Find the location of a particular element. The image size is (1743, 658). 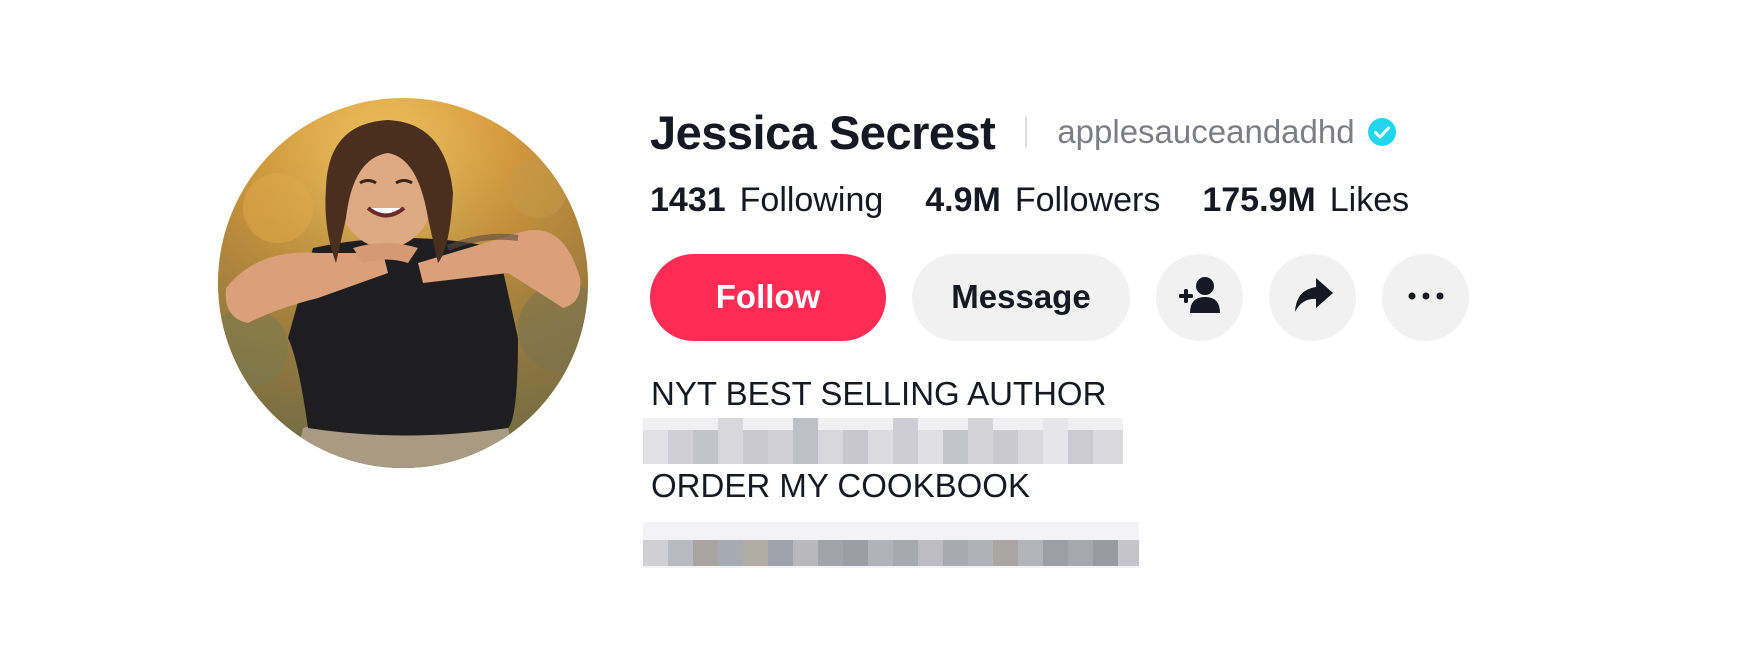

share-button is located at coordinates (1312, 297).